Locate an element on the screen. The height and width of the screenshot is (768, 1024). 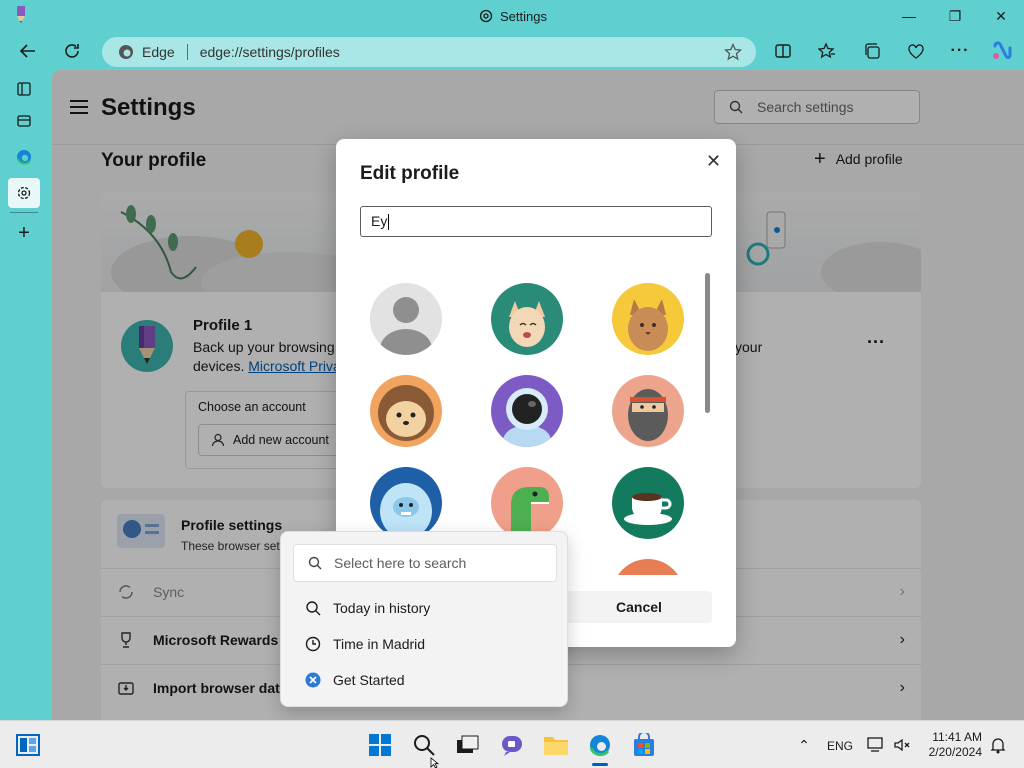
window-title: Settings is located at coordinates (512, 16).